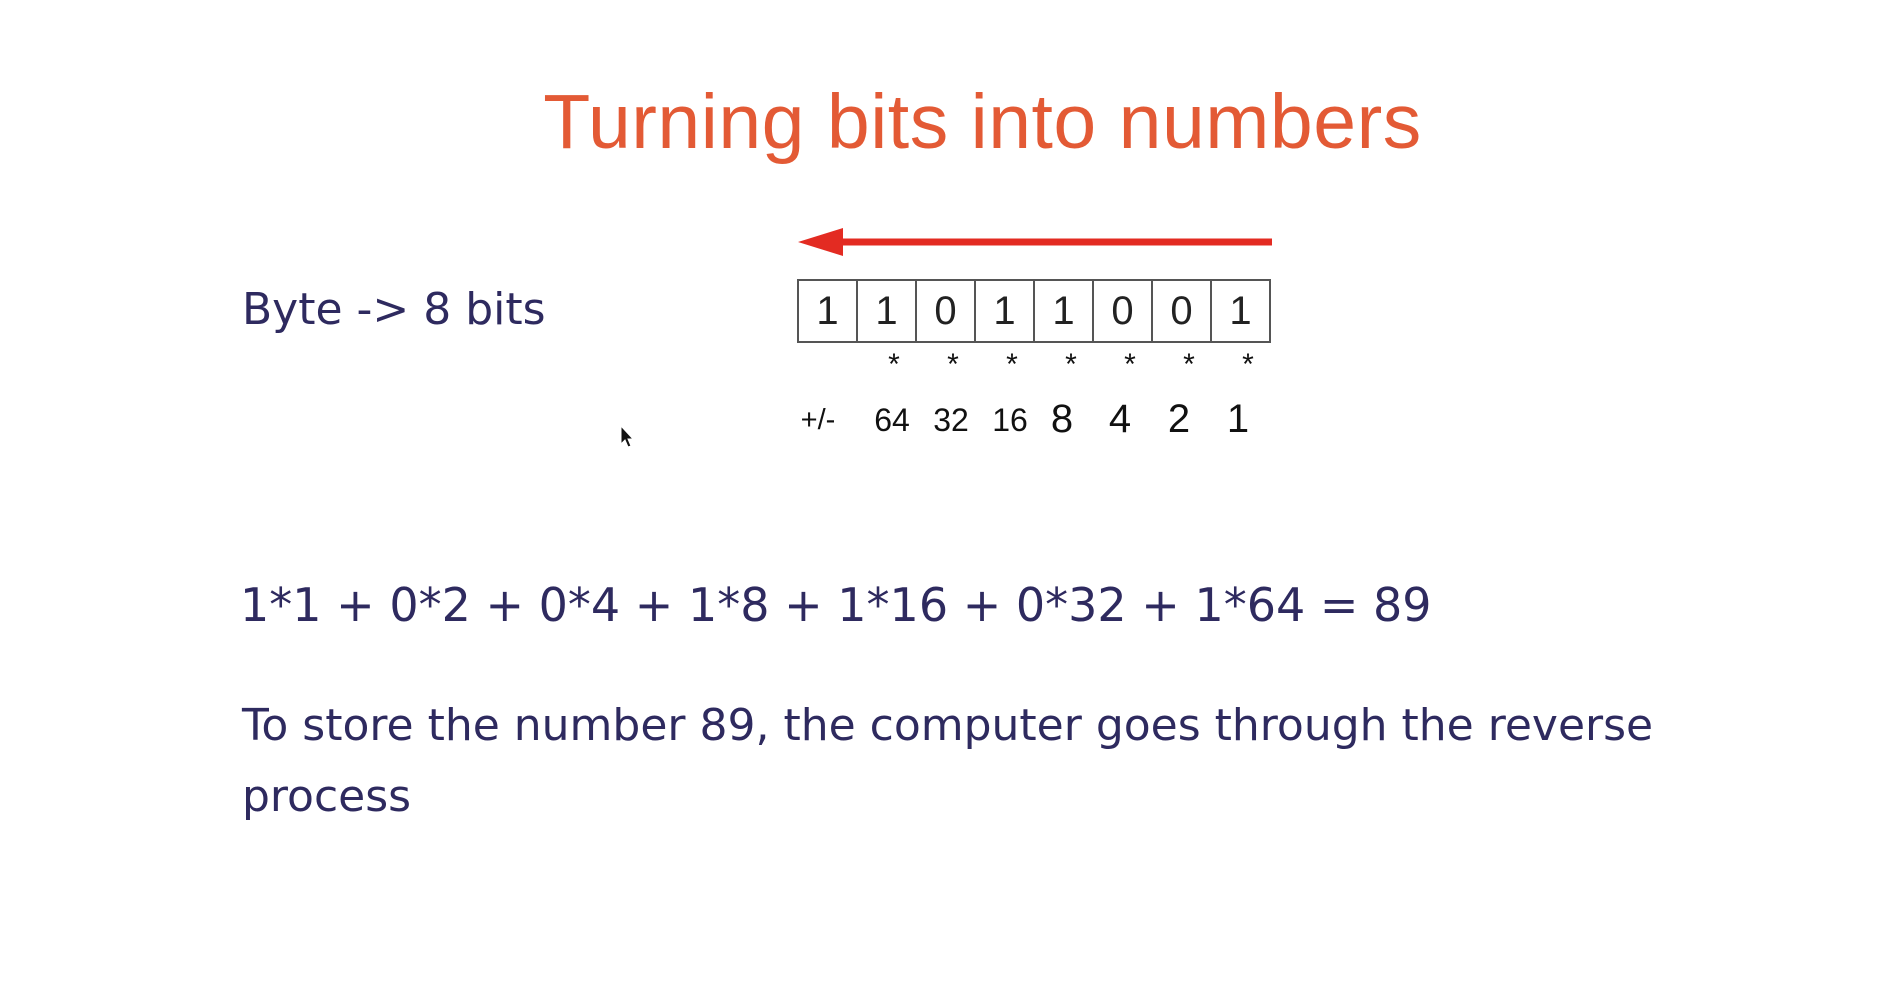 This screenshot has height=1000, width=1886. Describe the element at coordinates (982, 122) in the screenshot. I see `slide-title: Turning bits into numbers` at that location.